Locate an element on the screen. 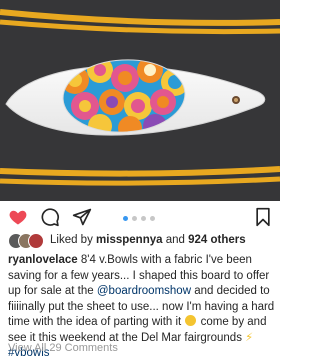  caption-username: ryanlovelace is located at coordinates (43, 260).